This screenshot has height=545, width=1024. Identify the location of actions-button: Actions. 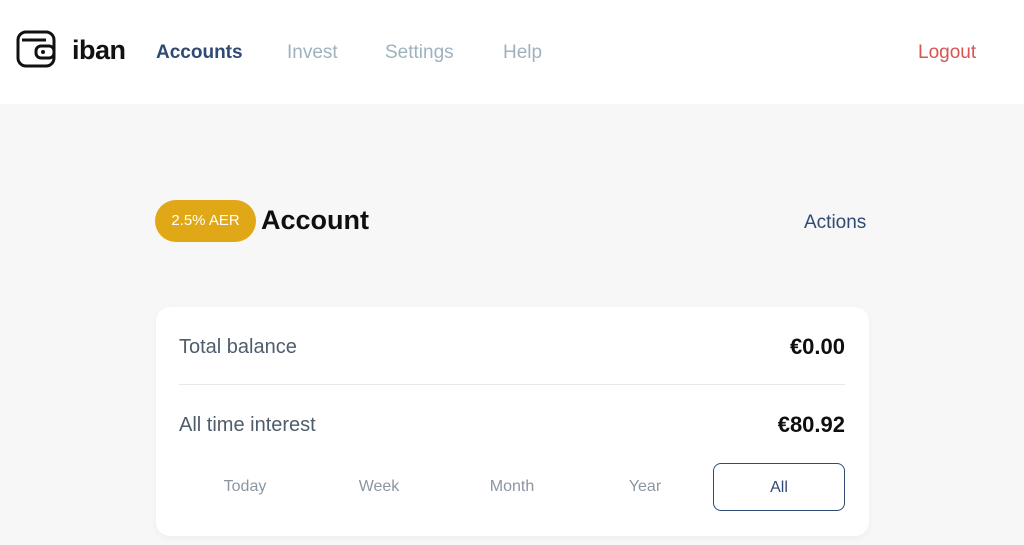
(835, 223).